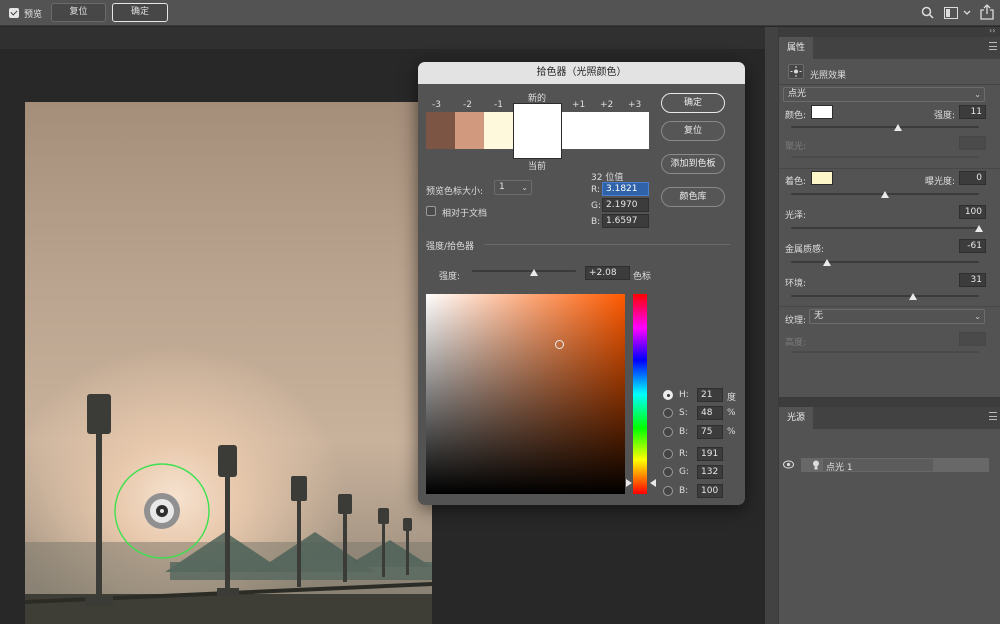 The width and height of the screenshot is (1000, 624). Describe the element at coordinates (607, 273) in the screenshot. I see `picker-intensity-field: +2.08` at that location.